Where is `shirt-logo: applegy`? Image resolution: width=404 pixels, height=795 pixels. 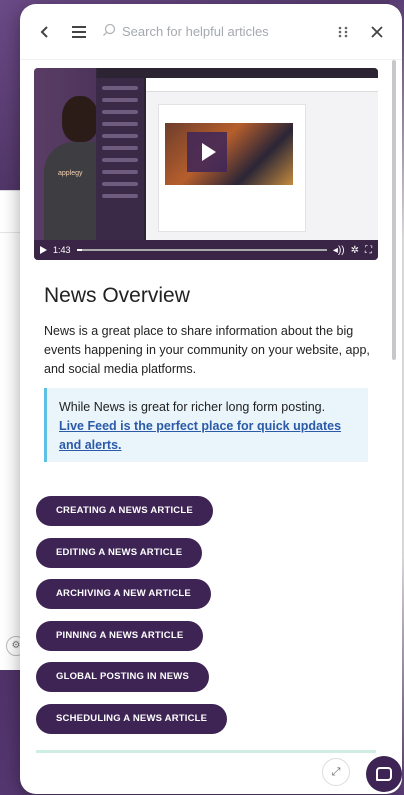 shirt-logo: applegy is located at coordinates (70, 173).